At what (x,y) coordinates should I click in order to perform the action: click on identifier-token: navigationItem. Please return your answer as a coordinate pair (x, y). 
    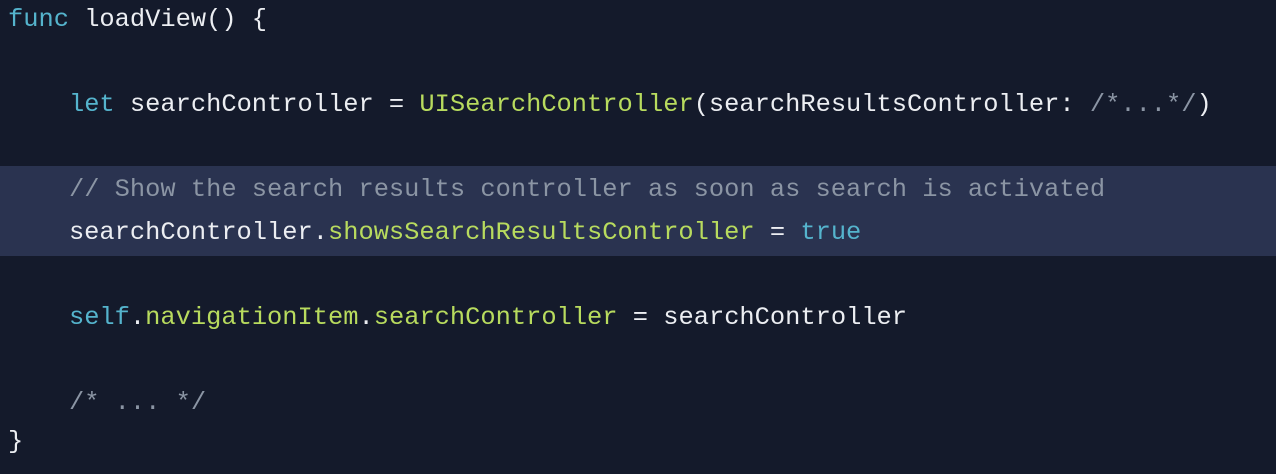
    Looking at the image, I should click on (252, 318).